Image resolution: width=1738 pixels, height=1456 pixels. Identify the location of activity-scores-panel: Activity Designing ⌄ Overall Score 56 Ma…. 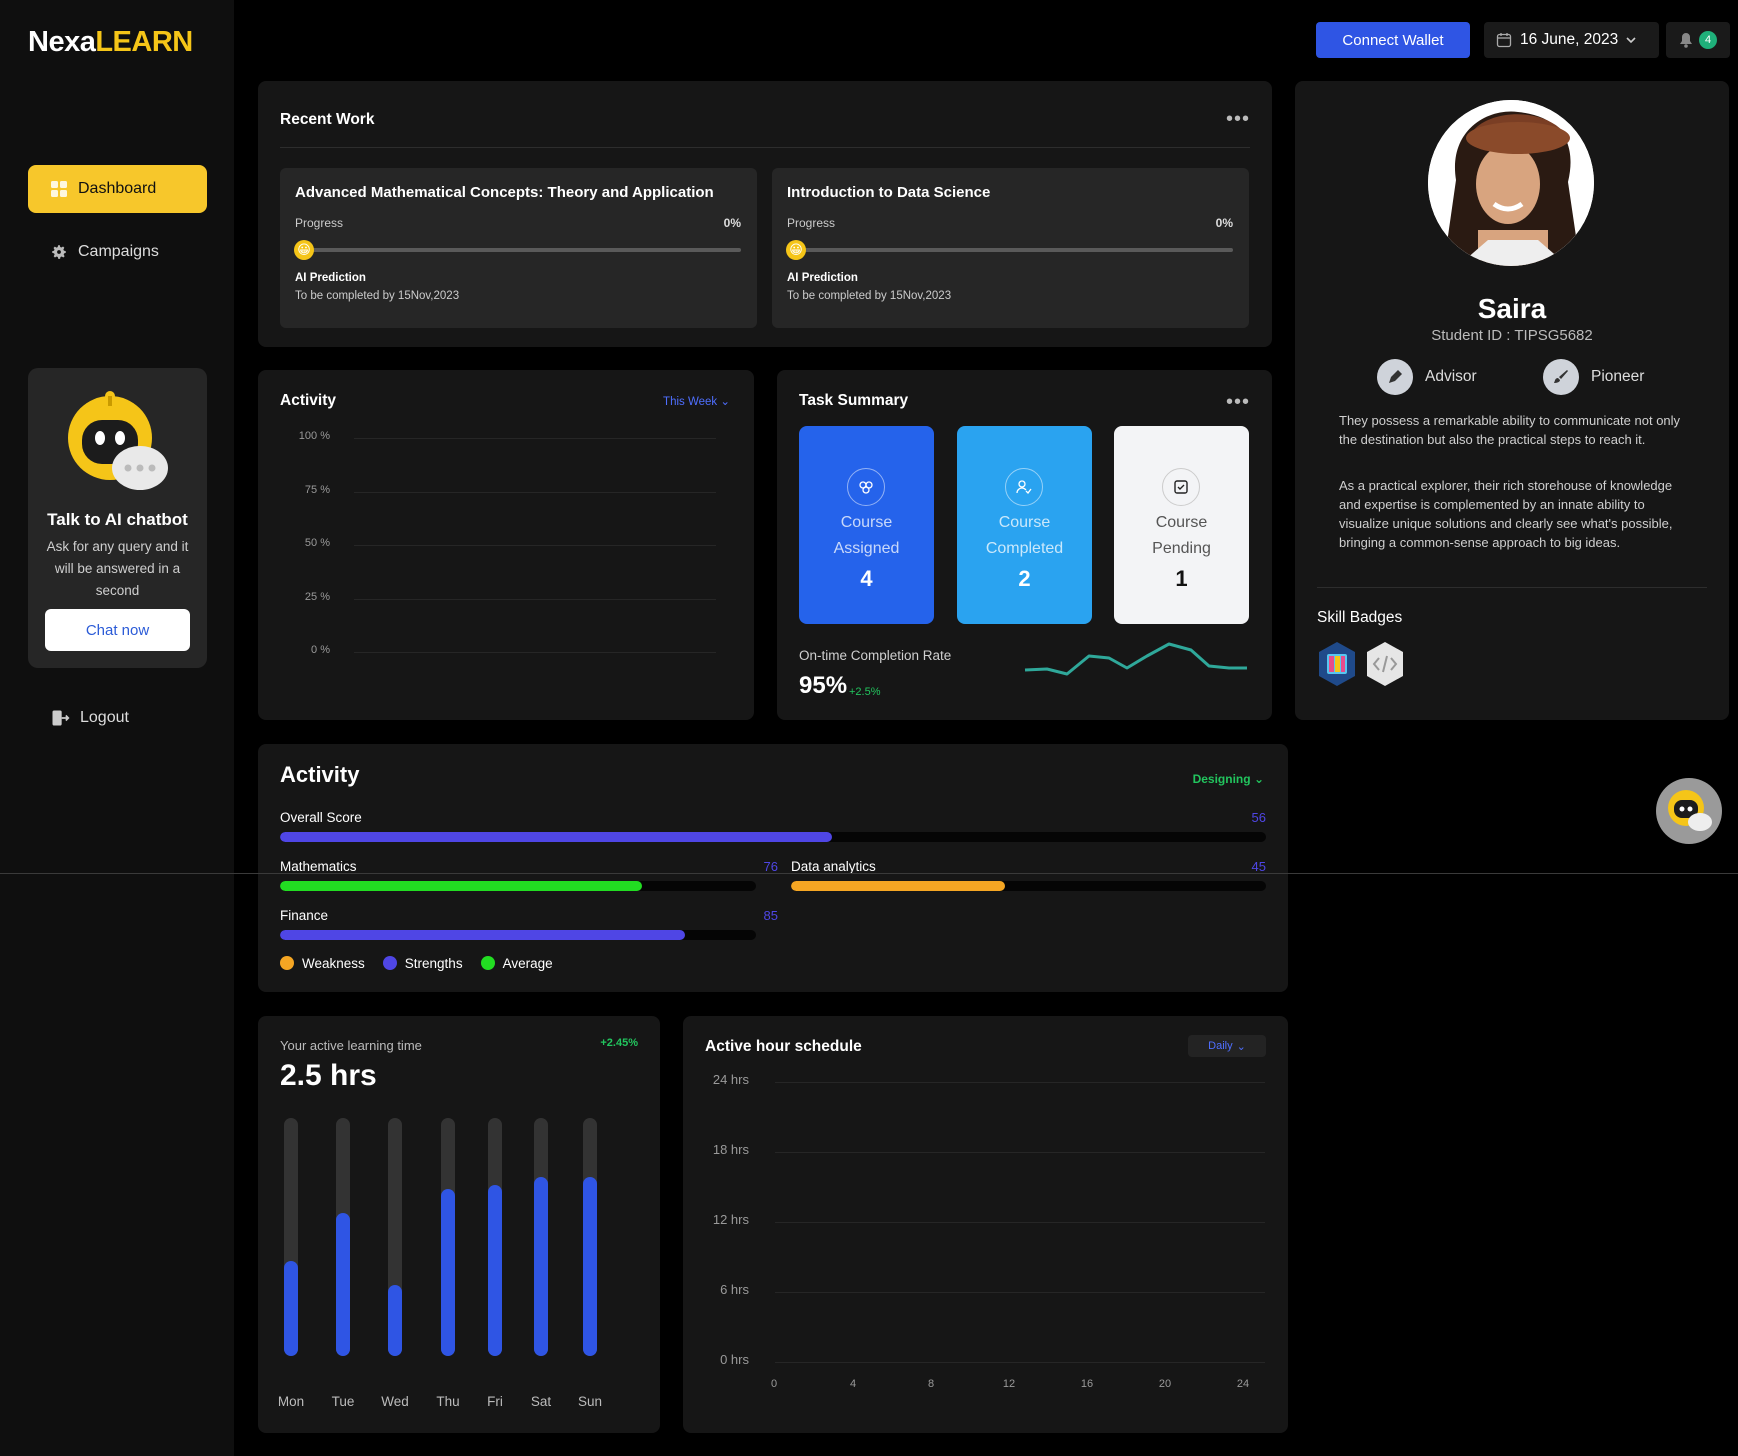
(773, 868).